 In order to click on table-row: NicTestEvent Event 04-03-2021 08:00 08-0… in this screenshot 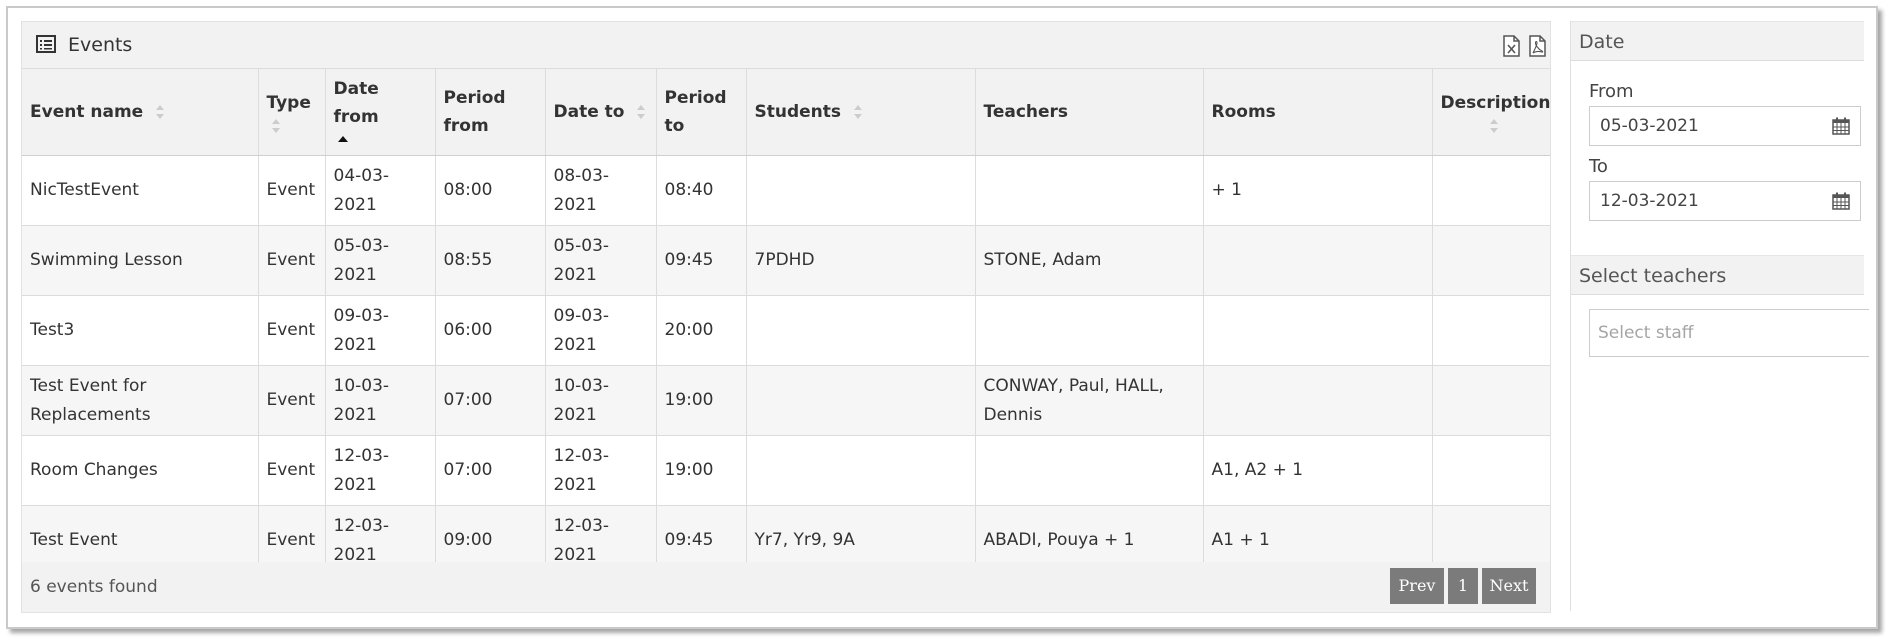, I will do `click(786, 190)`.